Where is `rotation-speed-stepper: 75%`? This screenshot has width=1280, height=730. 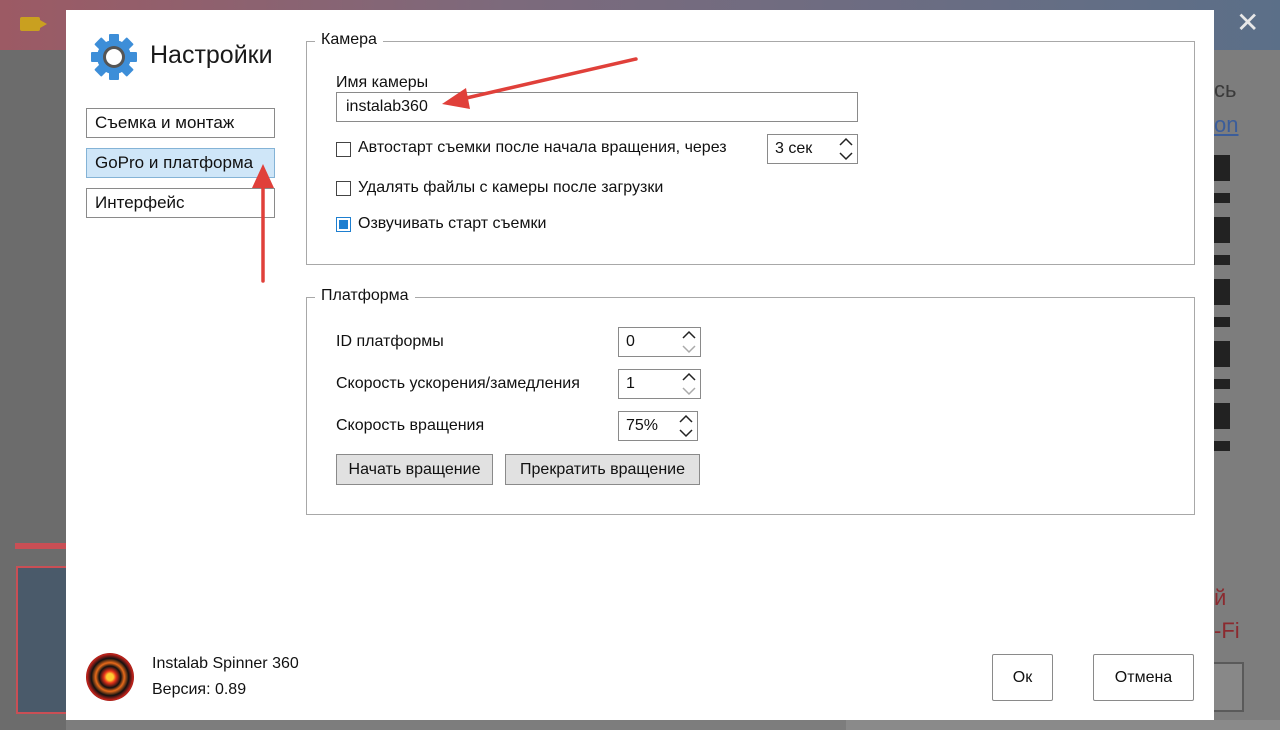
rotation-speed-stepper: 75% is located at coordinates (658, 426).